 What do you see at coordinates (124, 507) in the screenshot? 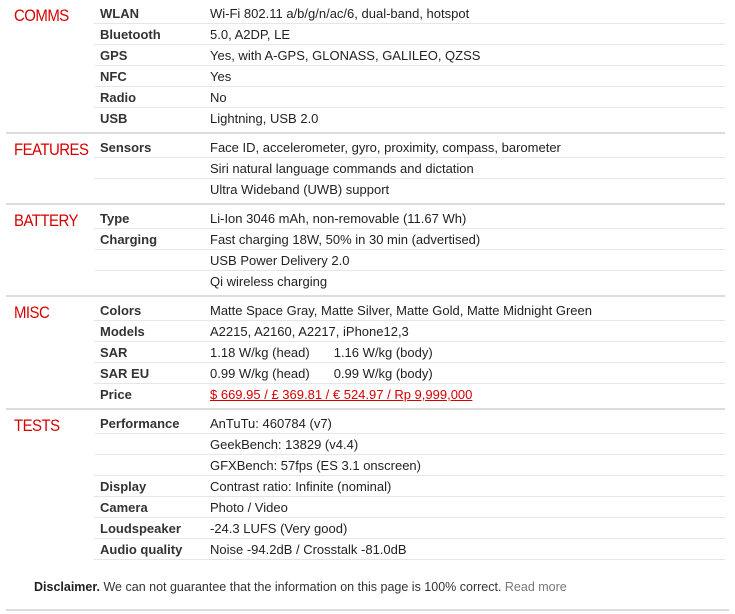
I see `spec-label: Camera` at bounding box center [124, 507].